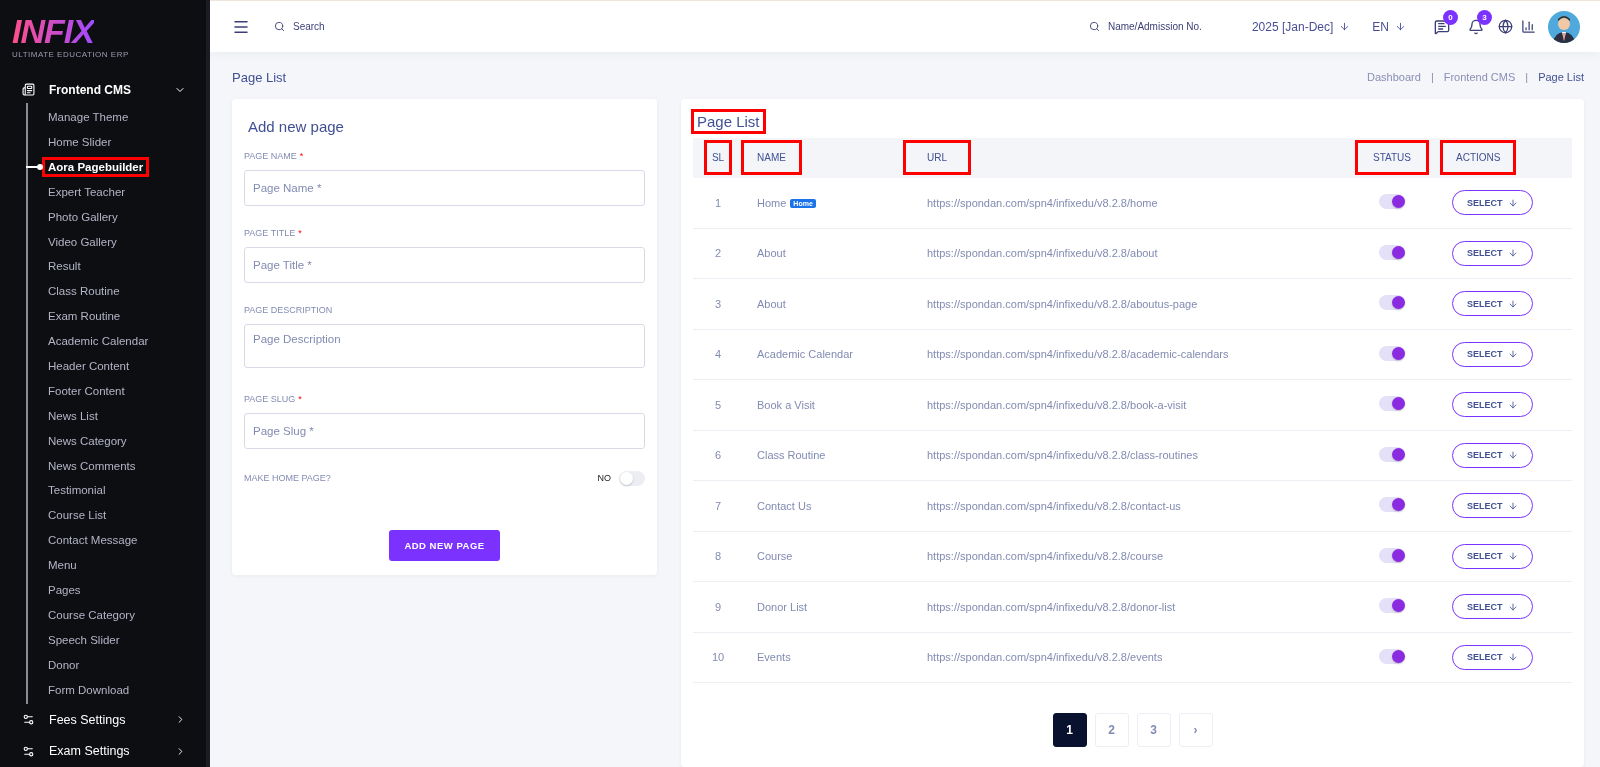  Describe the element at coordinates (718, 606) in the screenshot. I see `table-cell: 9` at that location.